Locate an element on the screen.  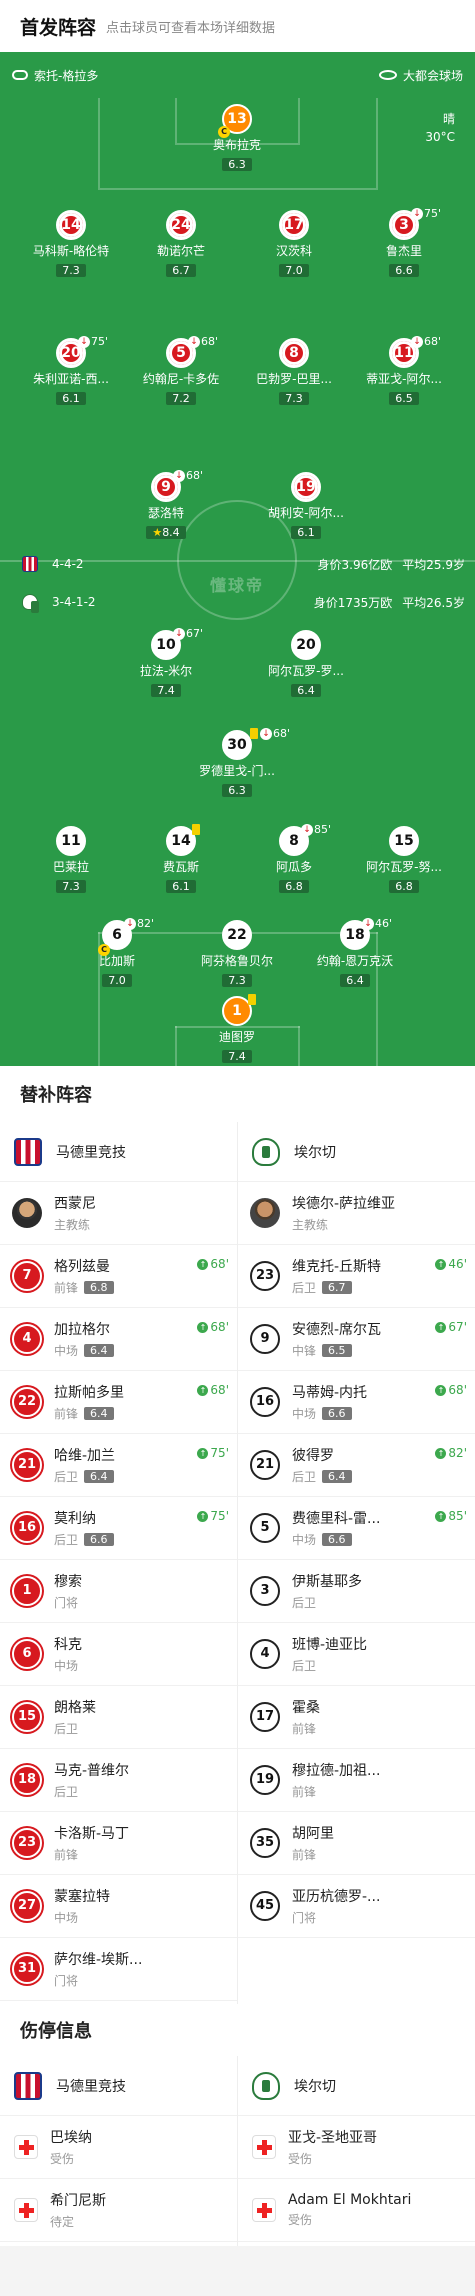
sub-player-row: 21 哈维-加兰 后卫 6.4 ↑ 75' is located at coordinates (118, 1465).